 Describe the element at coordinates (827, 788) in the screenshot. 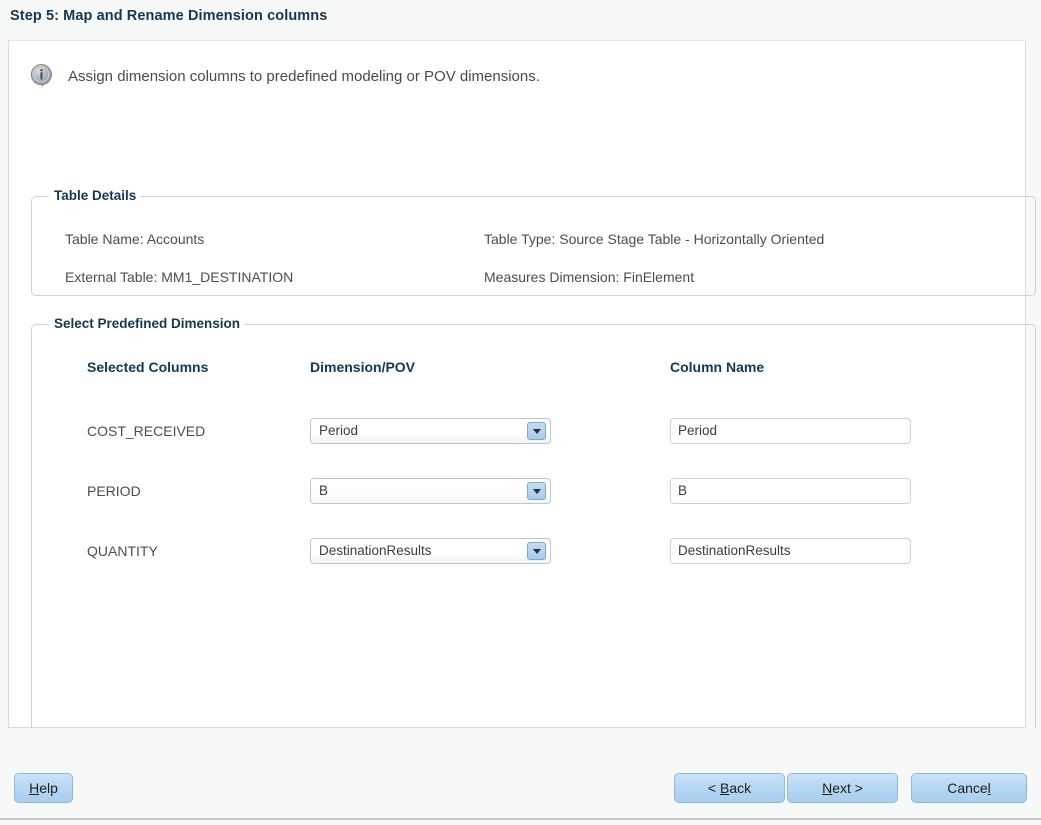

I see `next-button-mnemonic: N` at that location.